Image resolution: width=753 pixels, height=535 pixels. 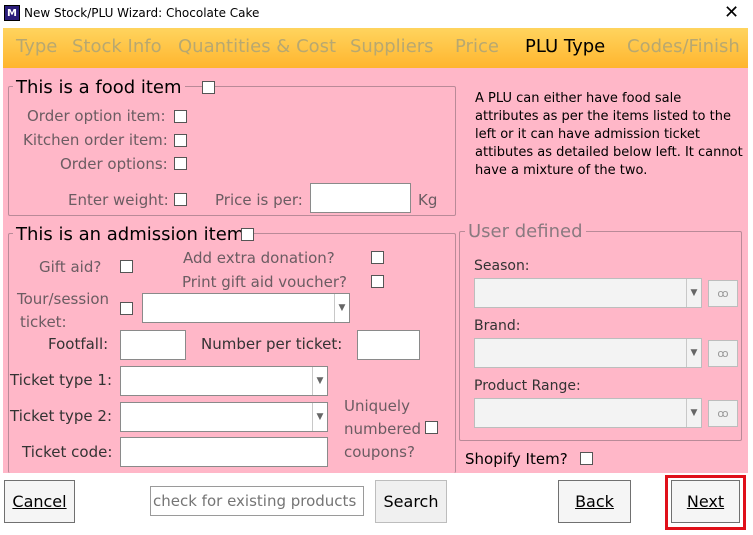 I want to click on price-per-label: Price is per:, so click(x=259, y=200).